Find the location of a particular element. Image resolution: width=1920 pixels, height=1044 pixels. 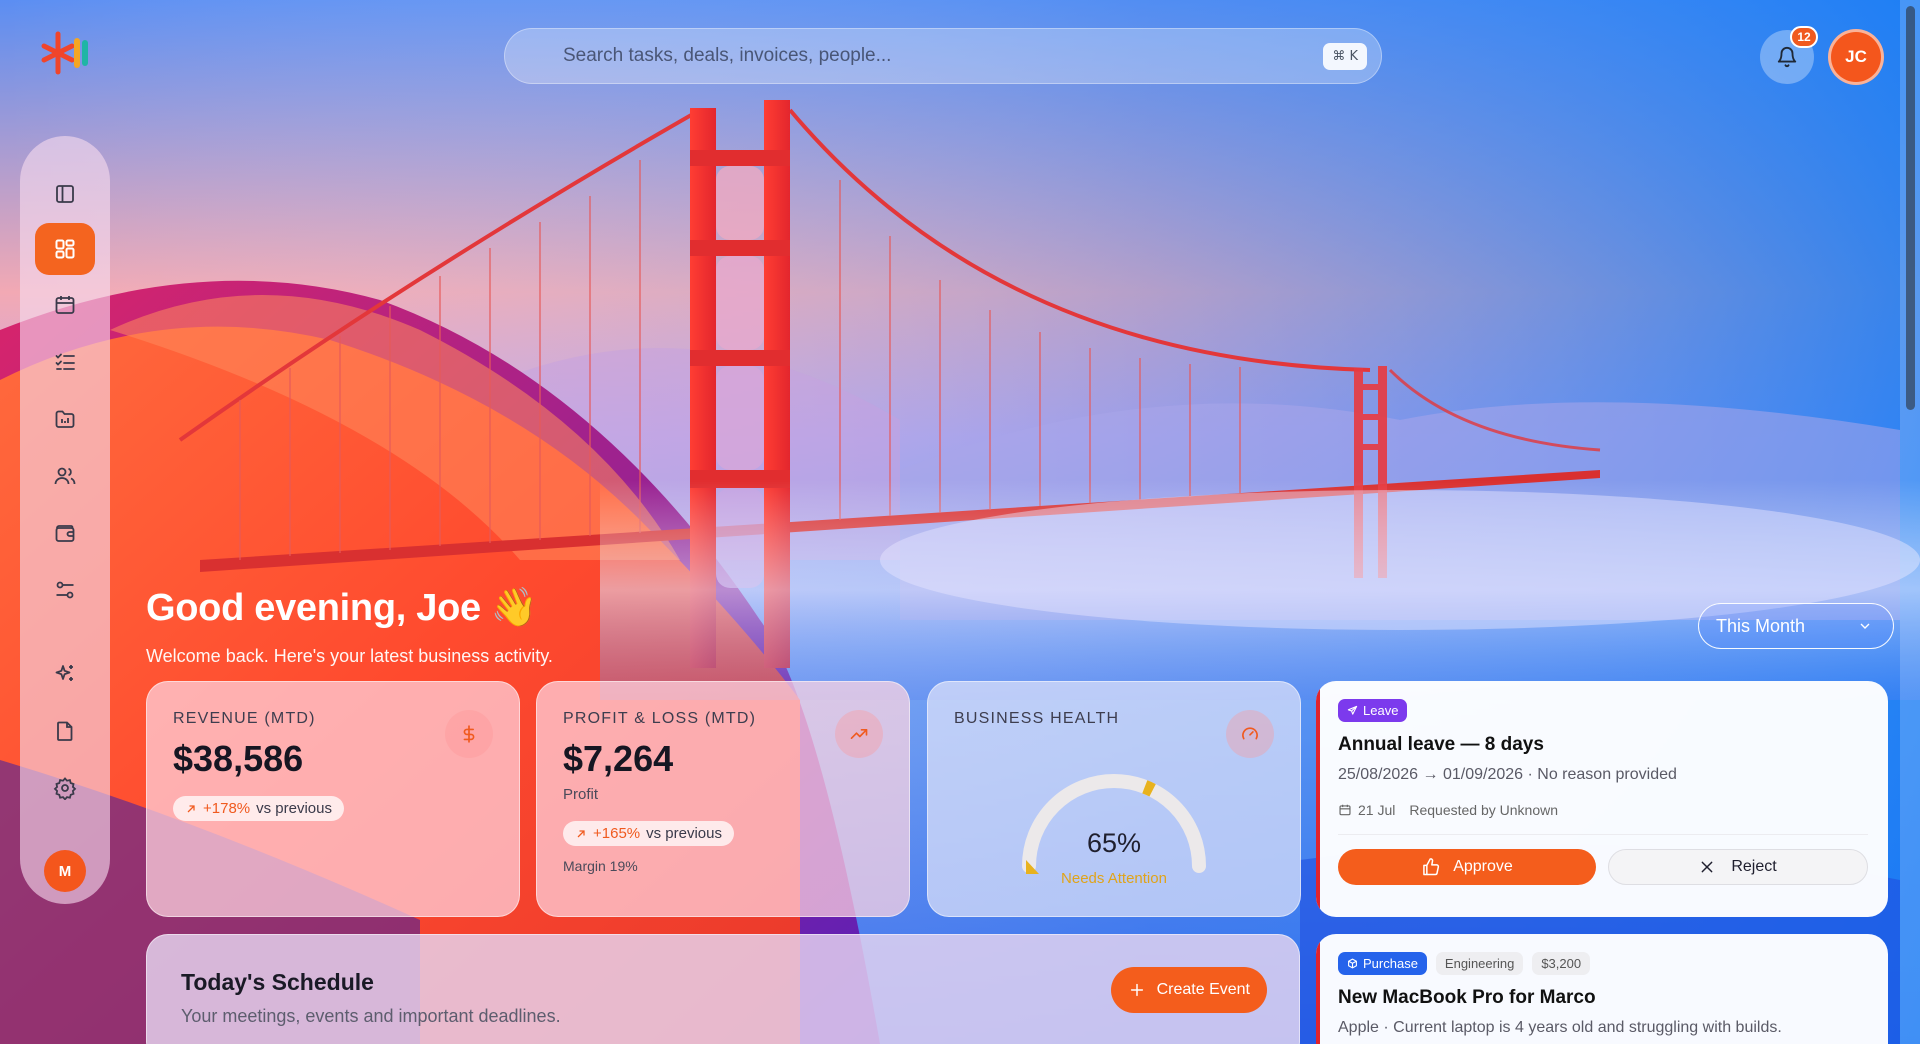

sidebar-item-calendar is located at coordinates (65, 305).